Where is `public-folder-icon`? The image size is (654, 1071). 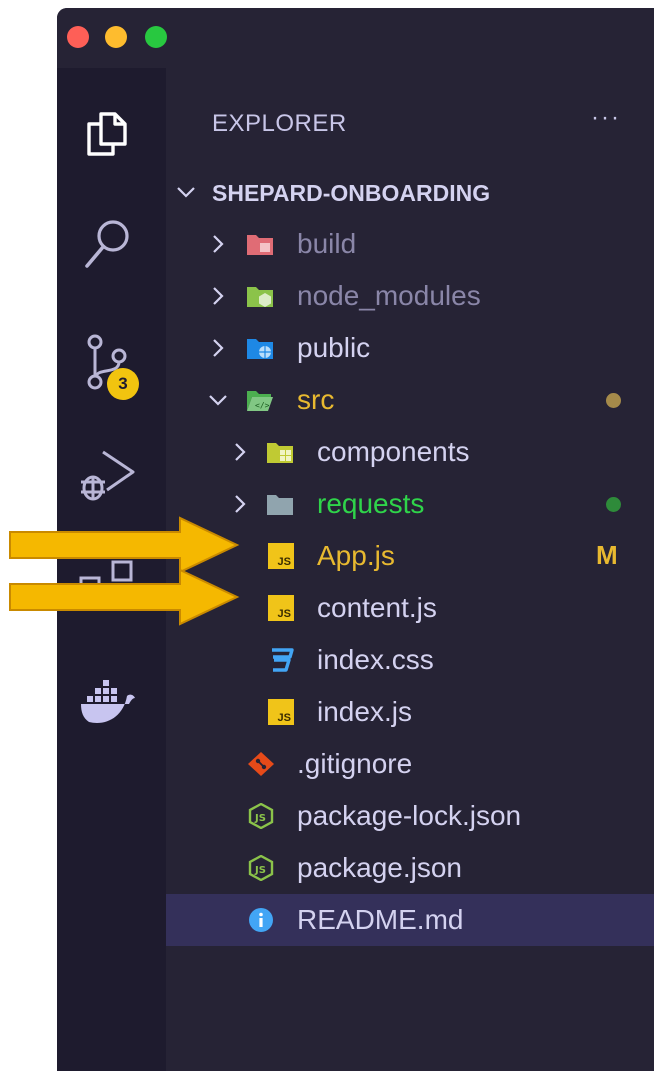
public-folder-icon is located at coordinates (260, 349).